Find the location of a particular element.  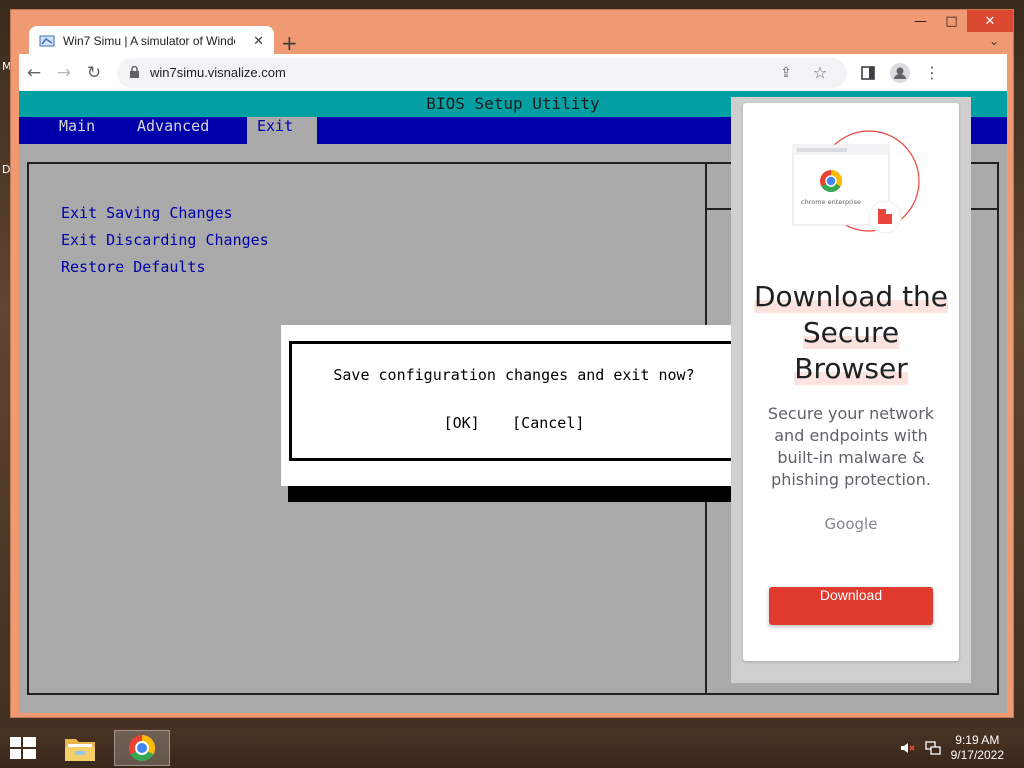

new-tab-button: + is located at coordinates (289, 43).